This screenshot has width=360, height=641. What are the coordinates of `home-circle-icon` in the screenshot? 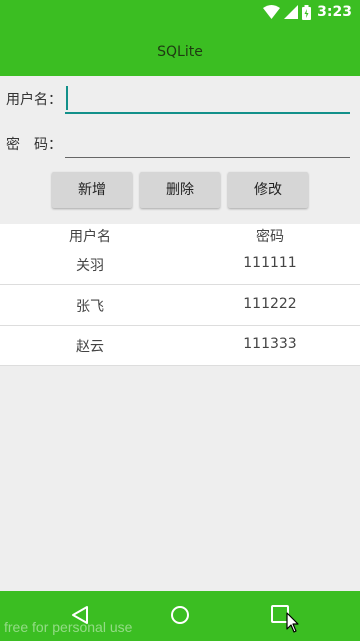 It's located at (180, 615).